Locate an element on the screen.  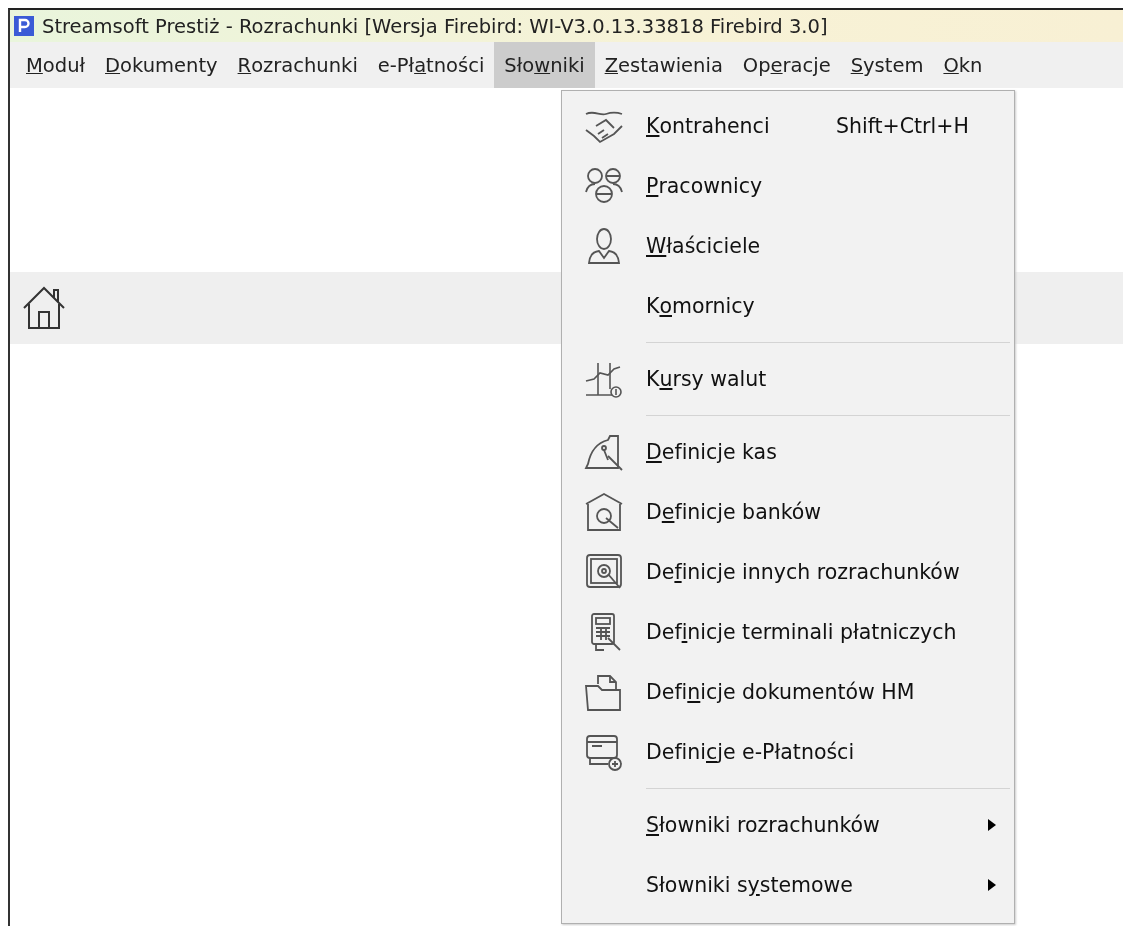
house-icon is located at coordinates (604, 512).